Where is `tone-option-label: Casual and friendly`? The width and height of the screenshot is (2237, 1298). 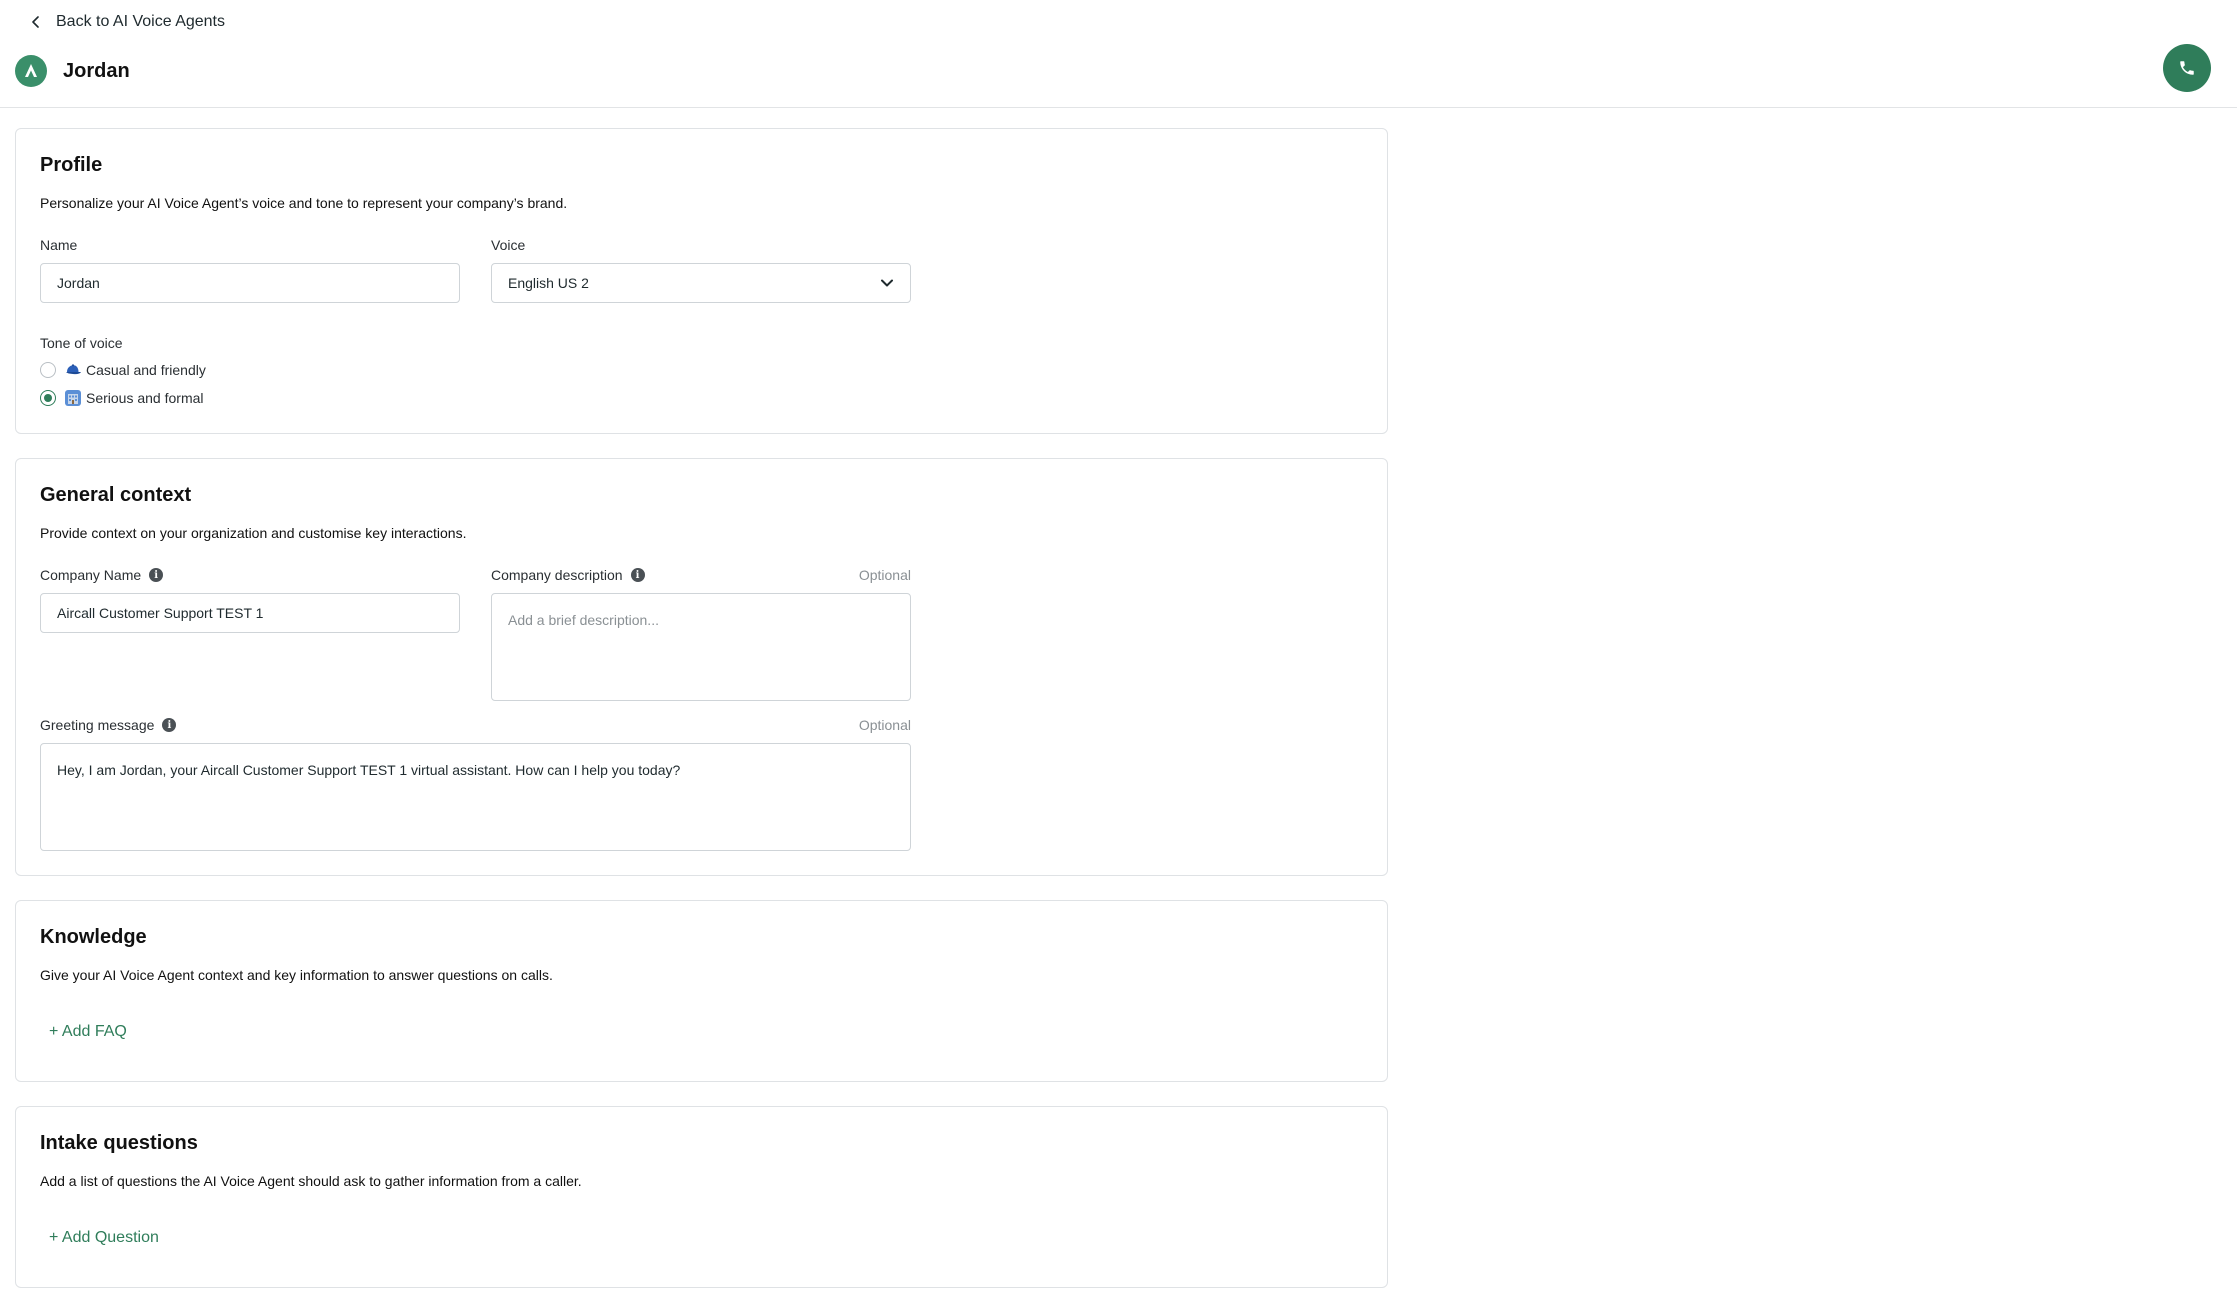 tone-option-label: Casual and friendly is located at coordinates (146, 370).